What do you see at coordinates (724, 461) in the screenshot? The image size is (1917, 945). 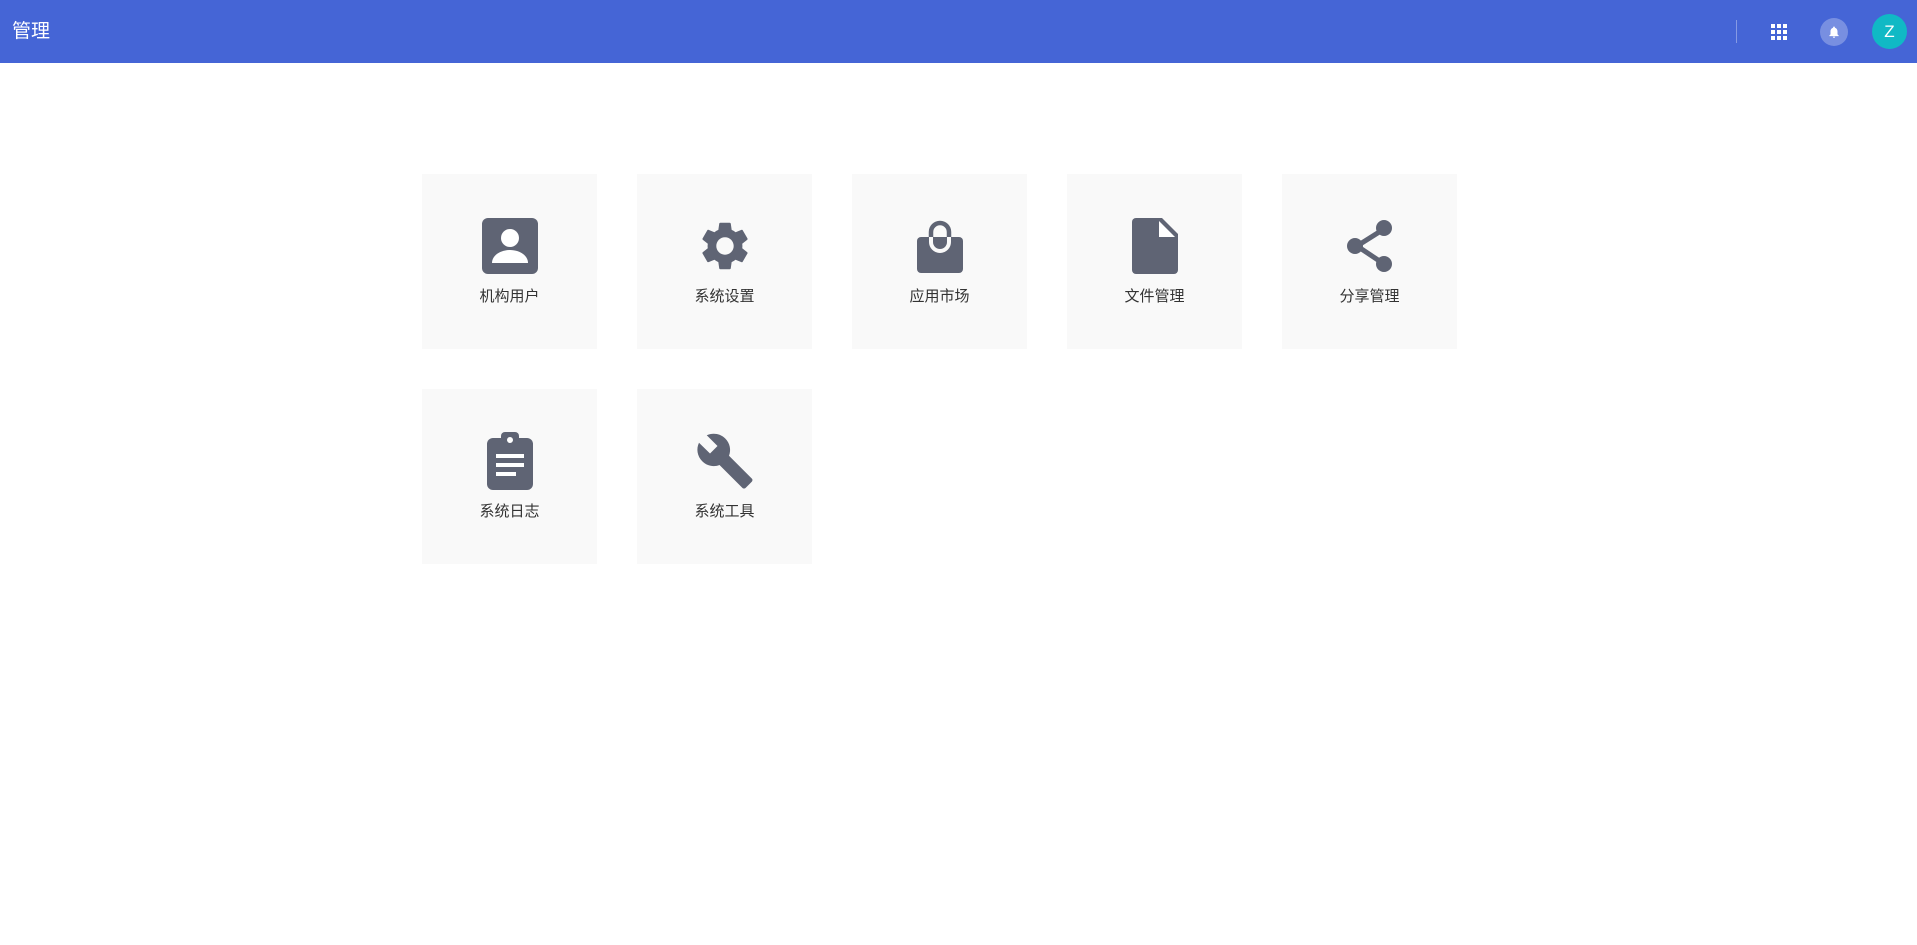 I see `wrench-icon` at bounding box center [724, 461].